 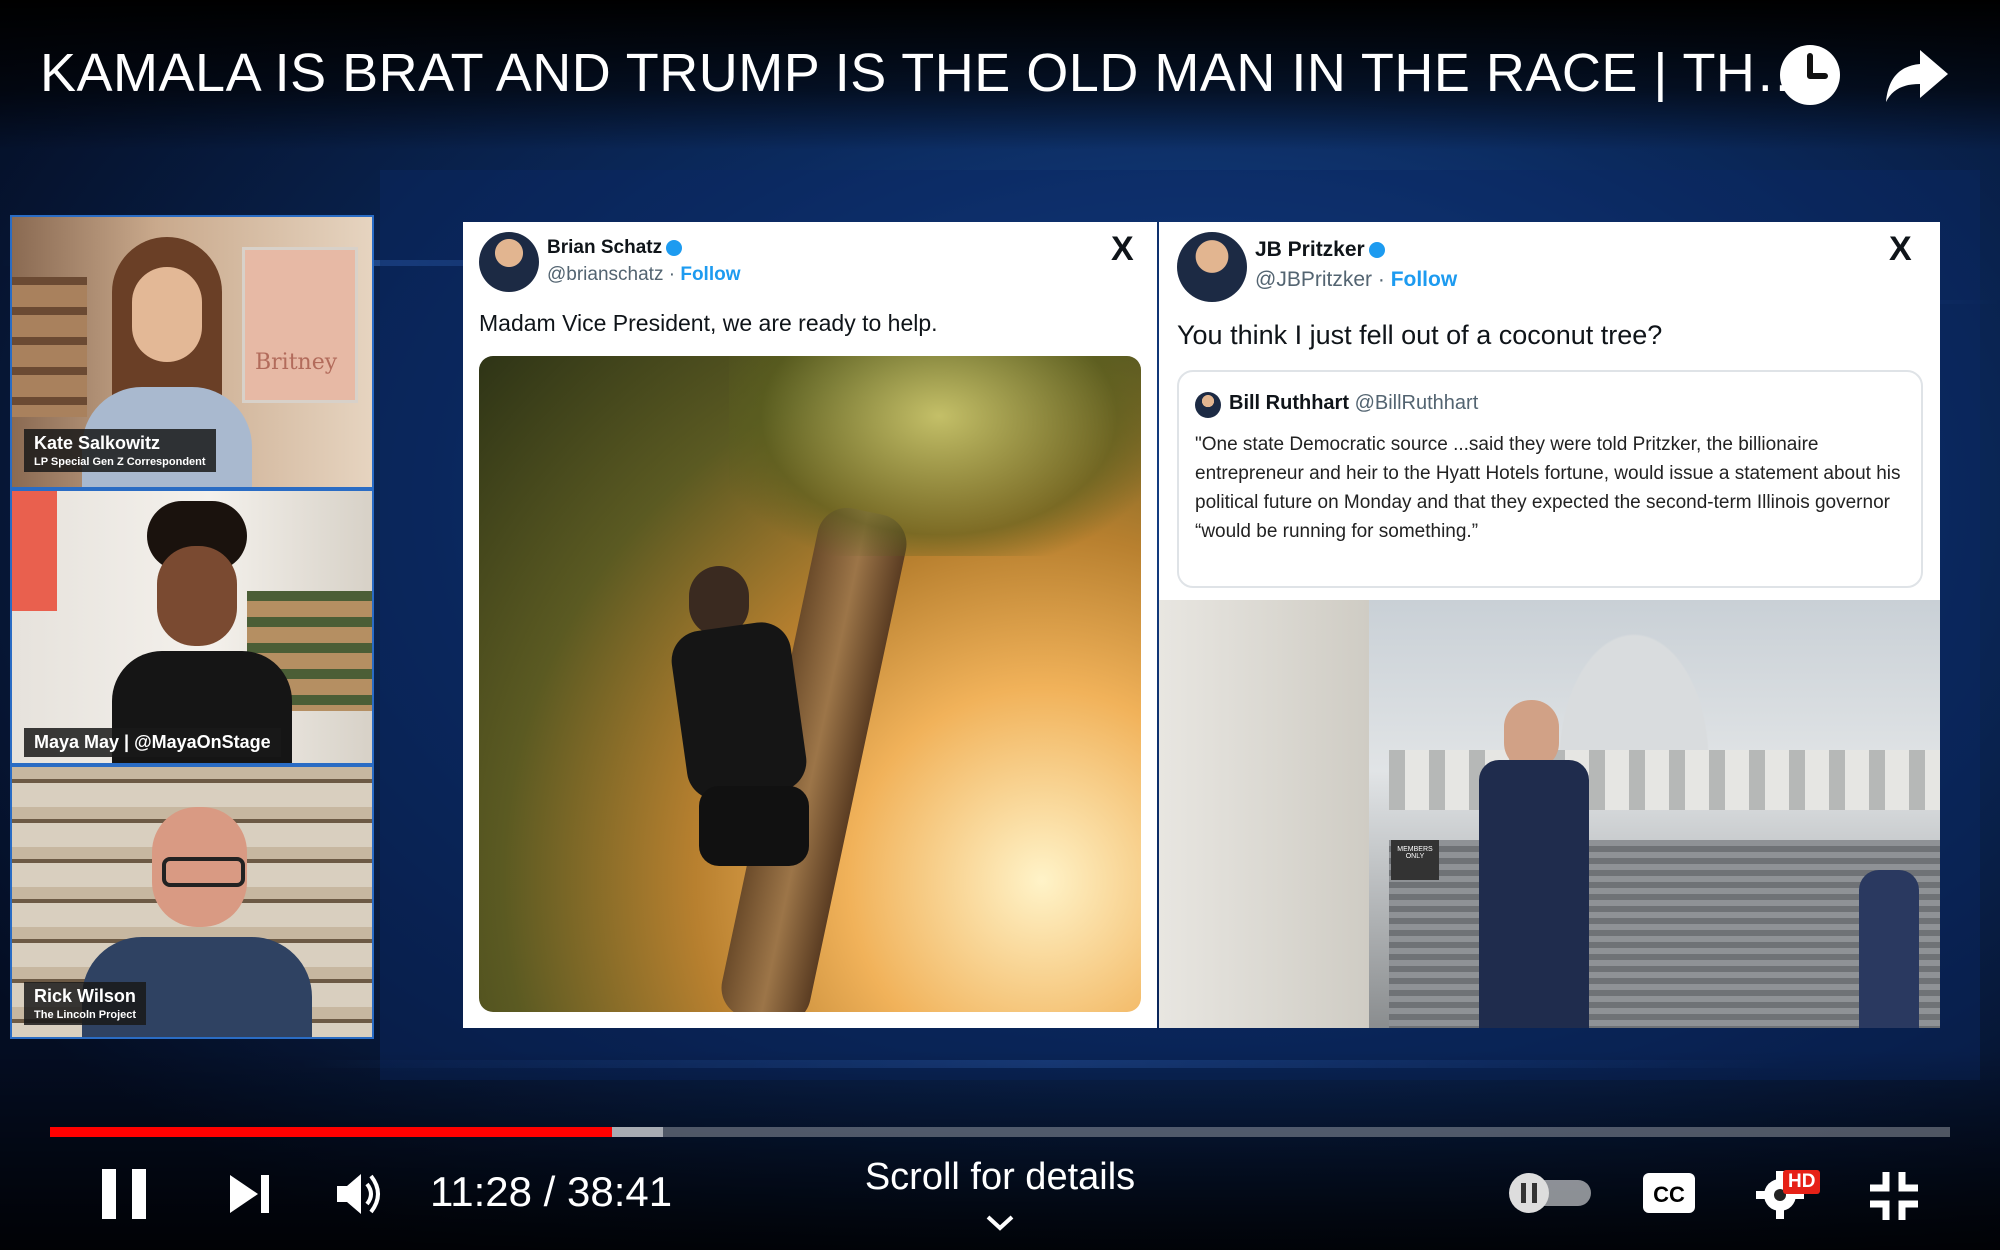 What do you see at coordinates (1894, 1196) in the screenshot?
I see `exit-fullscreen-icon` at bounding box center [1894, 1196].